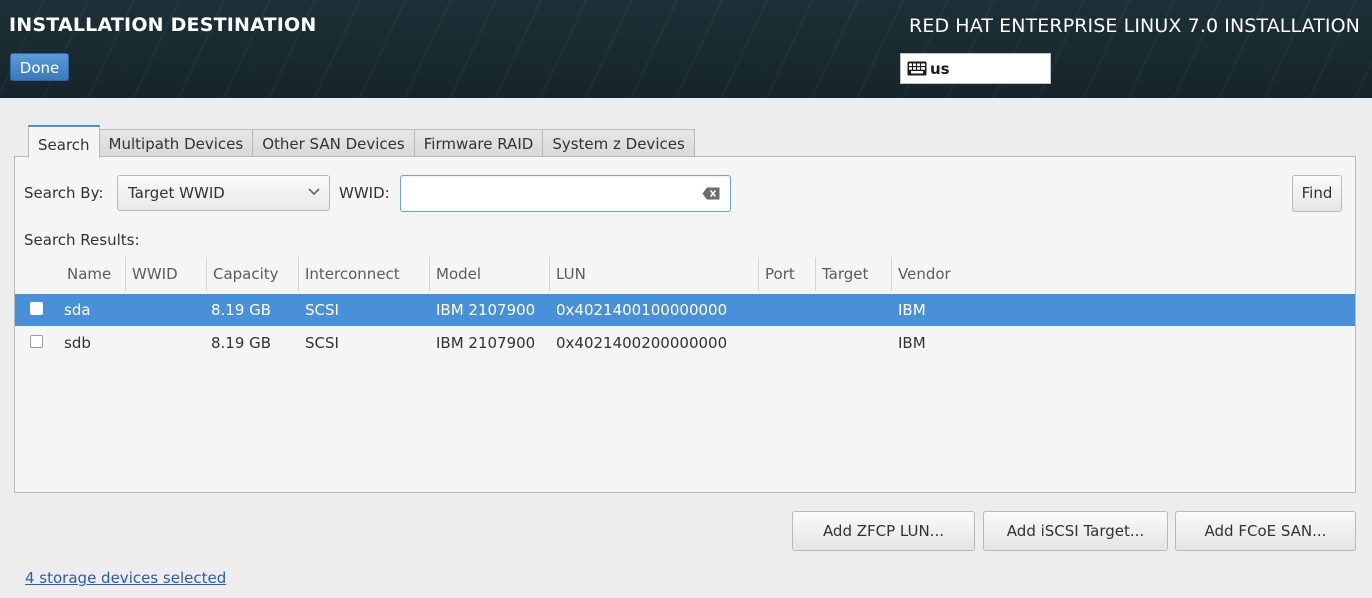  I want to click on cell-name: sda, so click(77, 310).